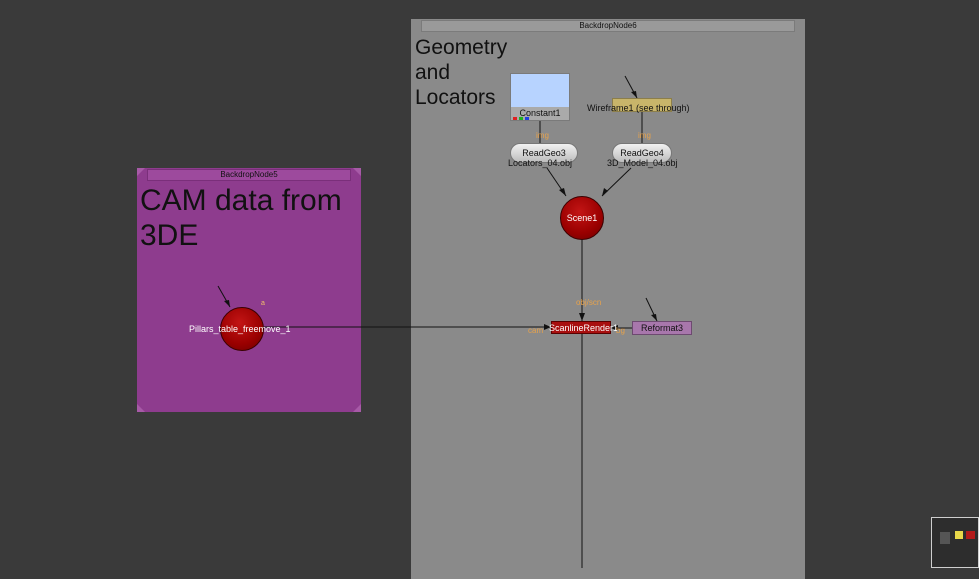 The image size is (979, 579). Describe the element at coordinates (263, 303) in the screenshot. I see `camera-marker: a` at that location.